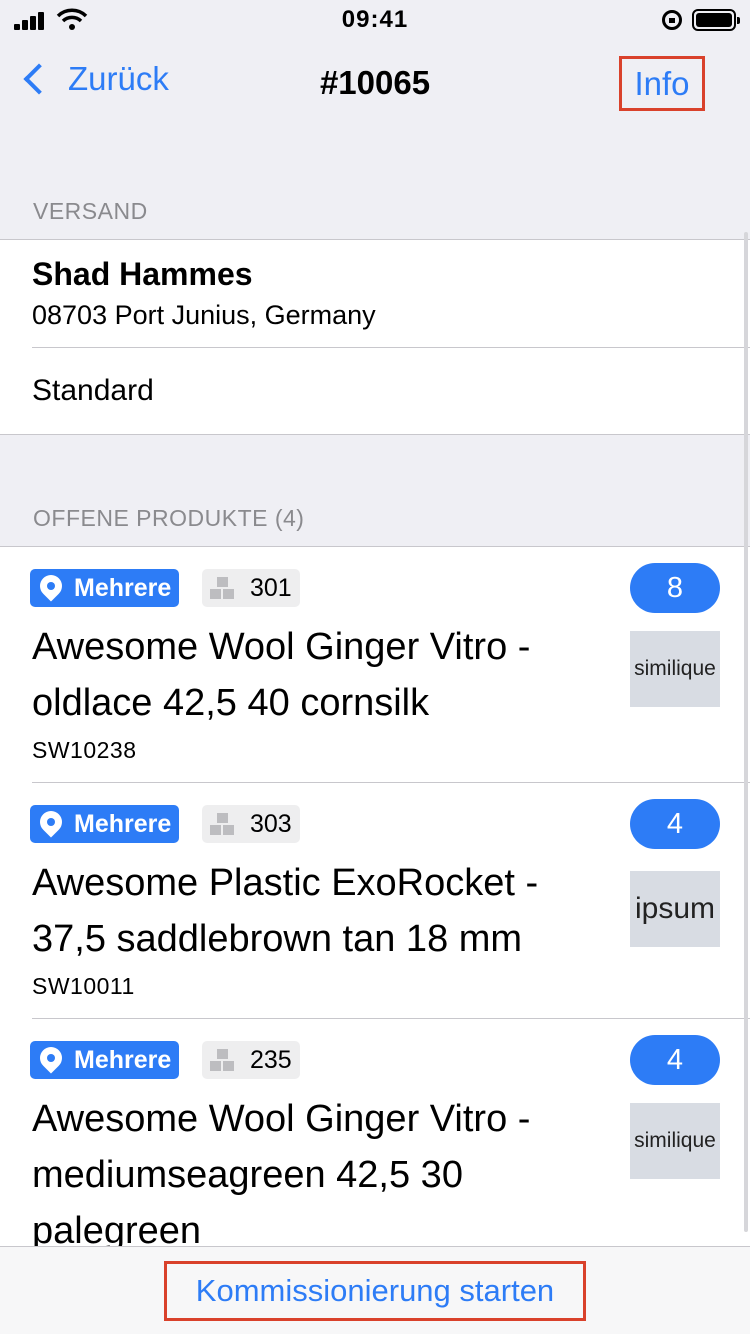 Image resolution: width=750 pixels, height=1334 pixels. Describe the element at coordinates (375, 84) in the screenshot. I see `navigation-bar: Zurück #10065 Info` at that location.